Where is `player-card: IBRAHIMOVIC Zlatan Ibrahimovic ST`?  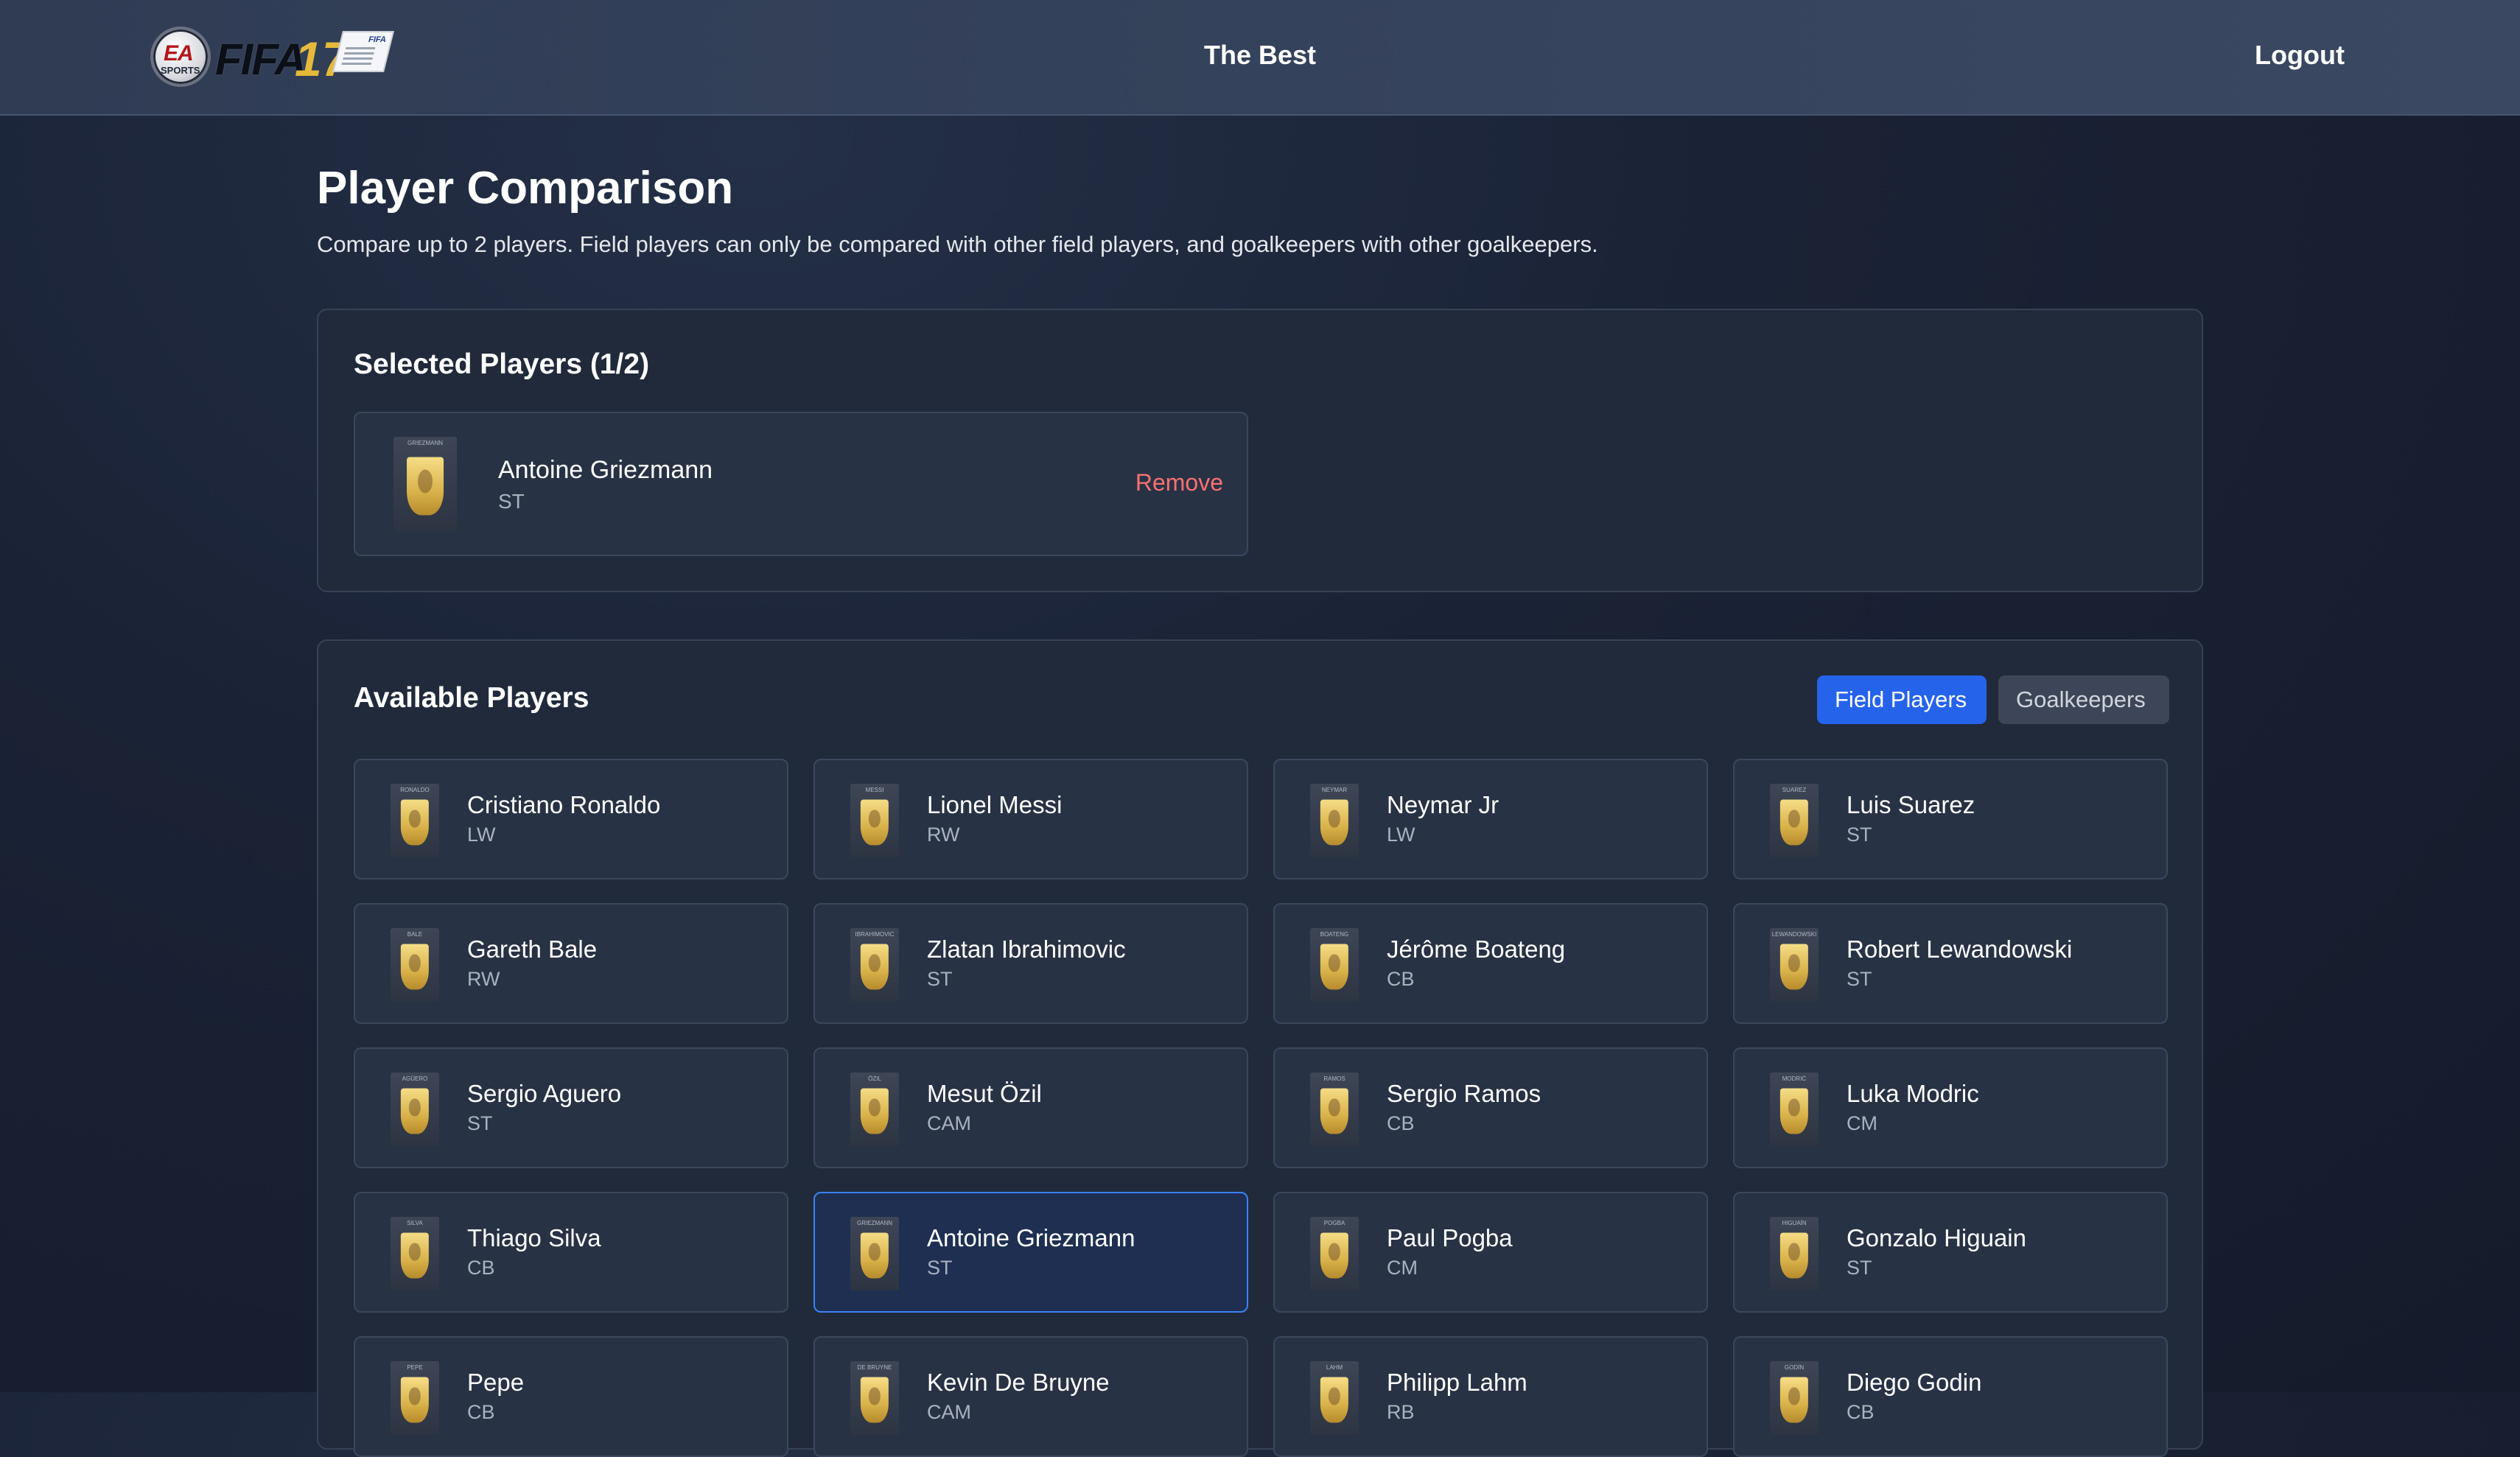
player-card: IBRAHIMOVIC Zlatan Ibrahimovic ST is located at coordinates (1030, 963).